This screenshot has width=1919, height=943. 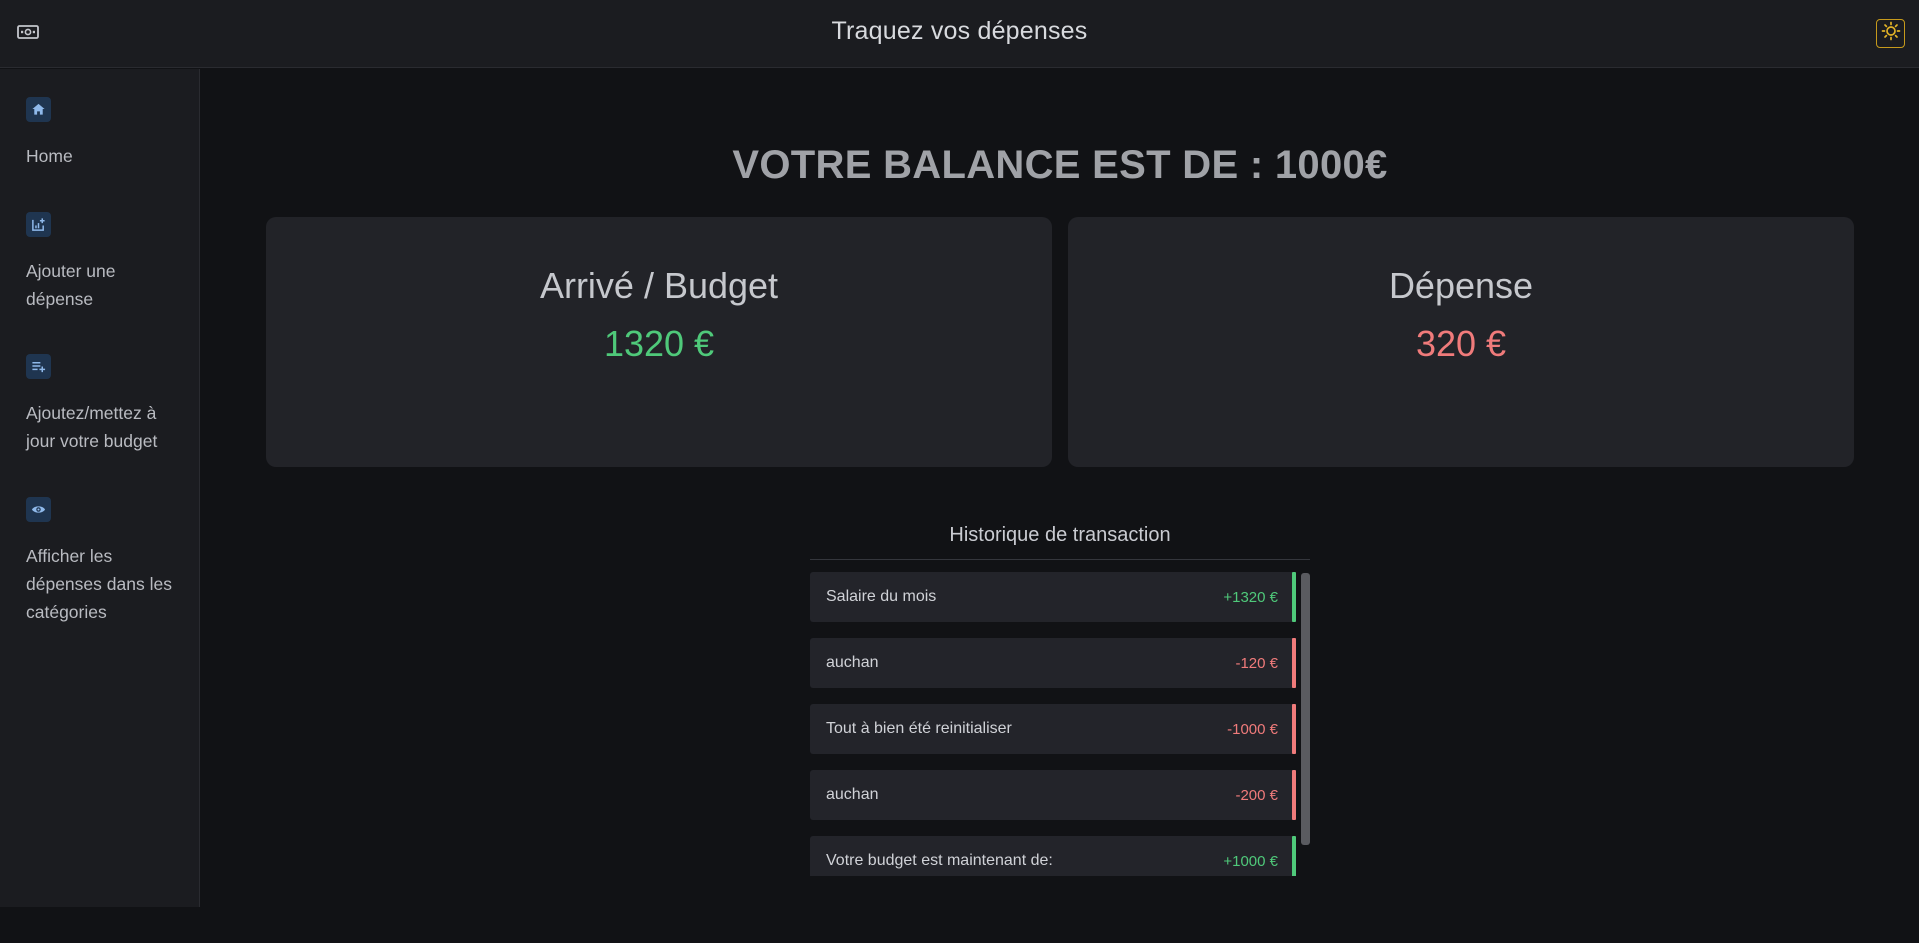 I want to click on history-scrollbar, so click(x=1305, y=709).